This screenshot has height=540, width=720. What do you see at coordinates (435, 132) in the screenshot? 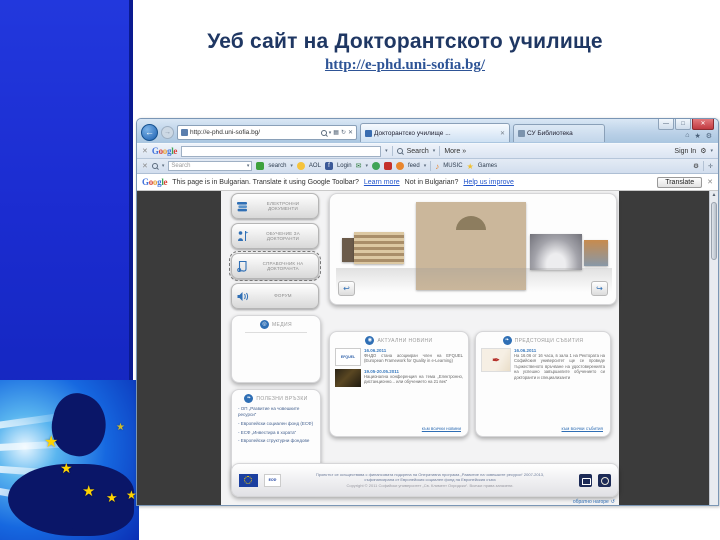
I see `tab-active: Докторантско училище ... ✕` at bounding box center [435, 132].